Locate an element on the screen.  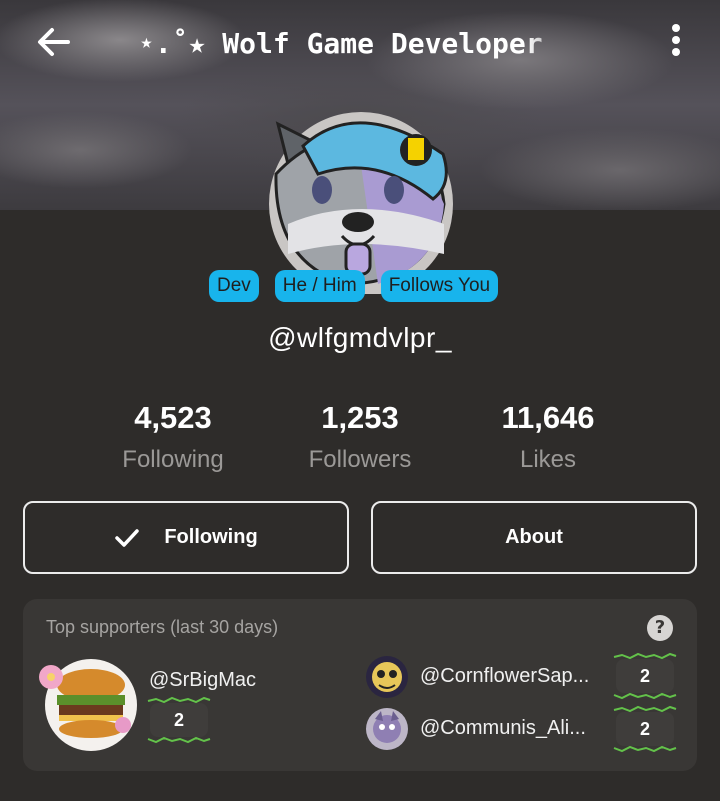
supporter-name: @SrBigMac is located at coordinates (249, 680).